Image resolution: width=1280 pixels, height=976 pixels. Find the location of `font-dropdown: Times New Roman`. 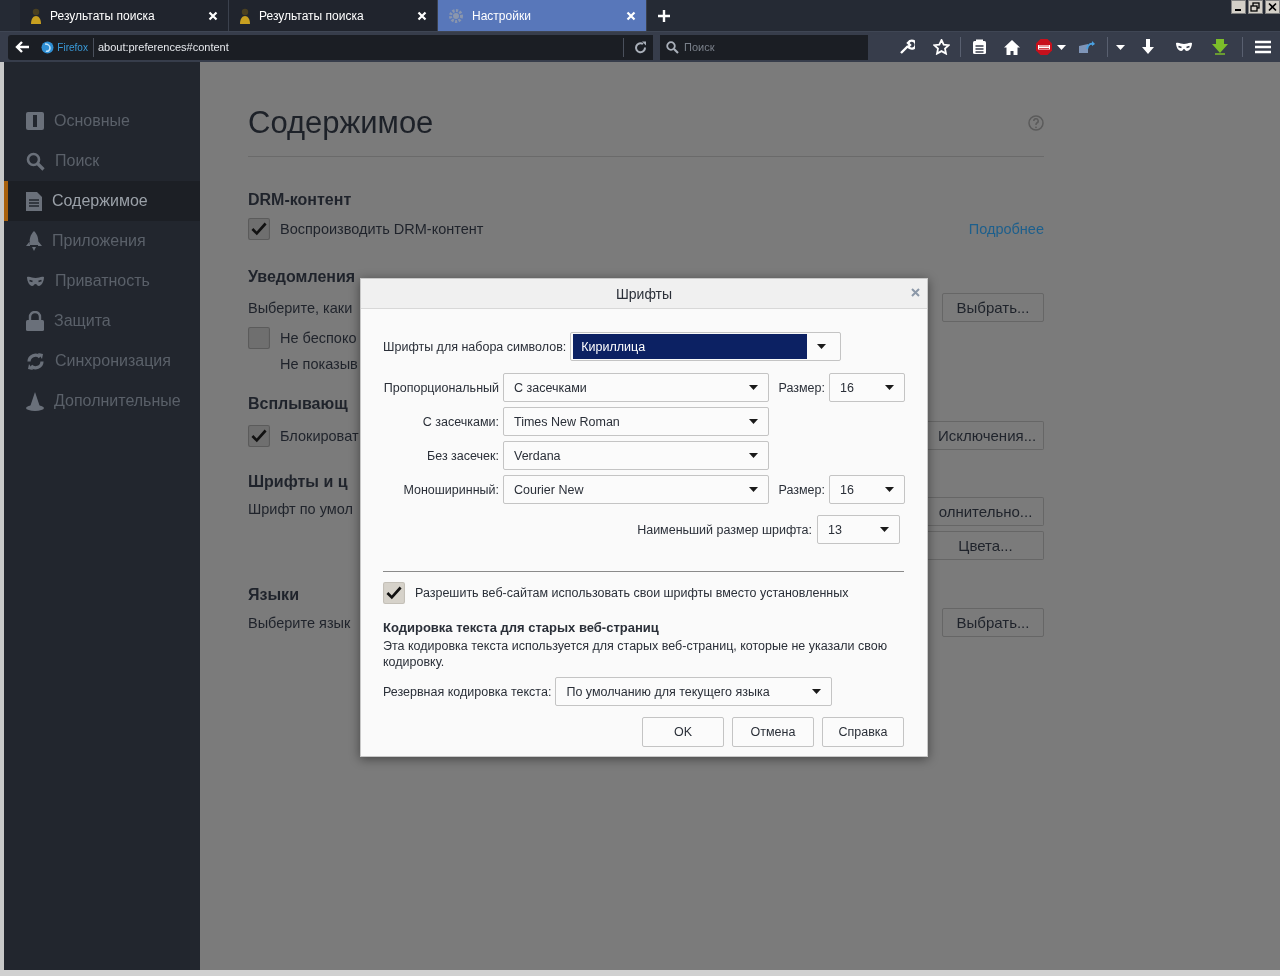

font-dropdown: Times New Roman is located at coordinates (636, 421).